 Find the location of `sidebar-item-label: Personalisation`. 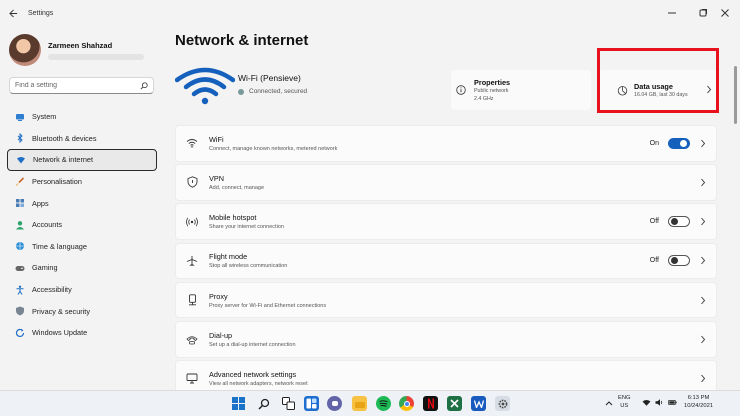

sidebar-item-label: Personalisation is located at coordinates (57, 182).